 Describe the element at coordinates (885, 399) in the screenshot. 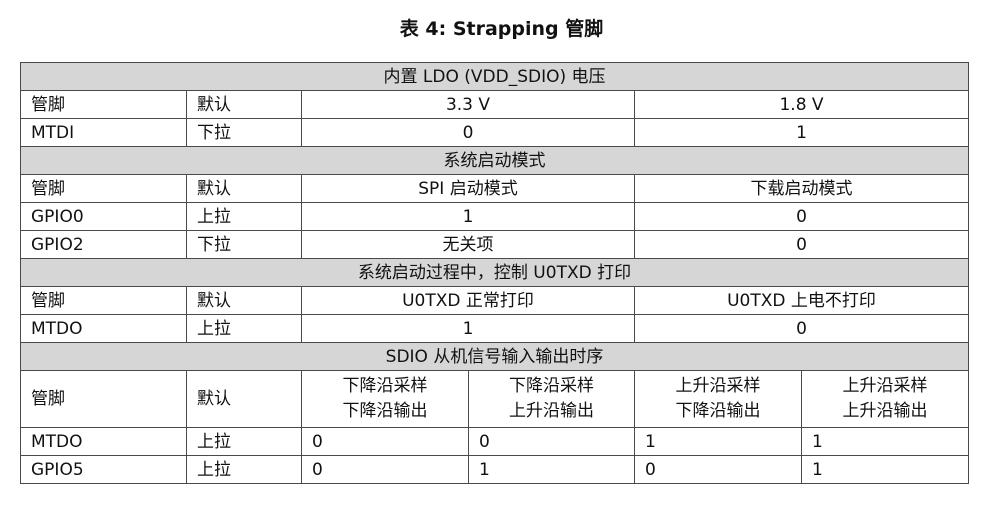

I see `timing-header: 上升沿采样 上升沿输出` at that location.